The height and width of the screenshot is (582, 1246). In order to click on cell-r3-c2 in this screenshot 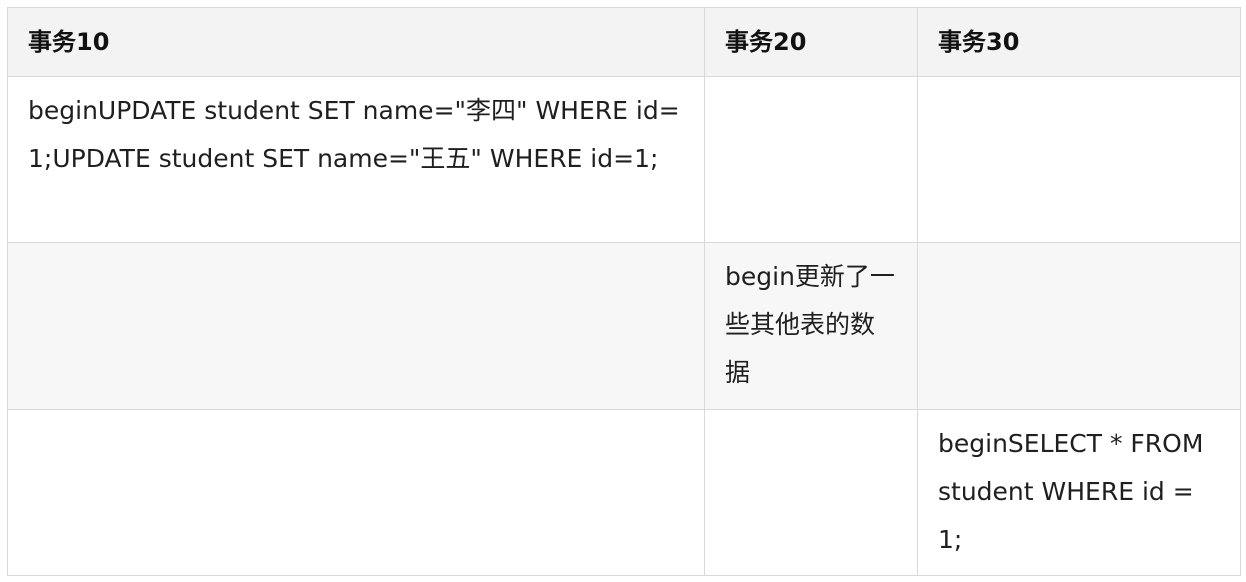, I will do `click(811, 492)`.